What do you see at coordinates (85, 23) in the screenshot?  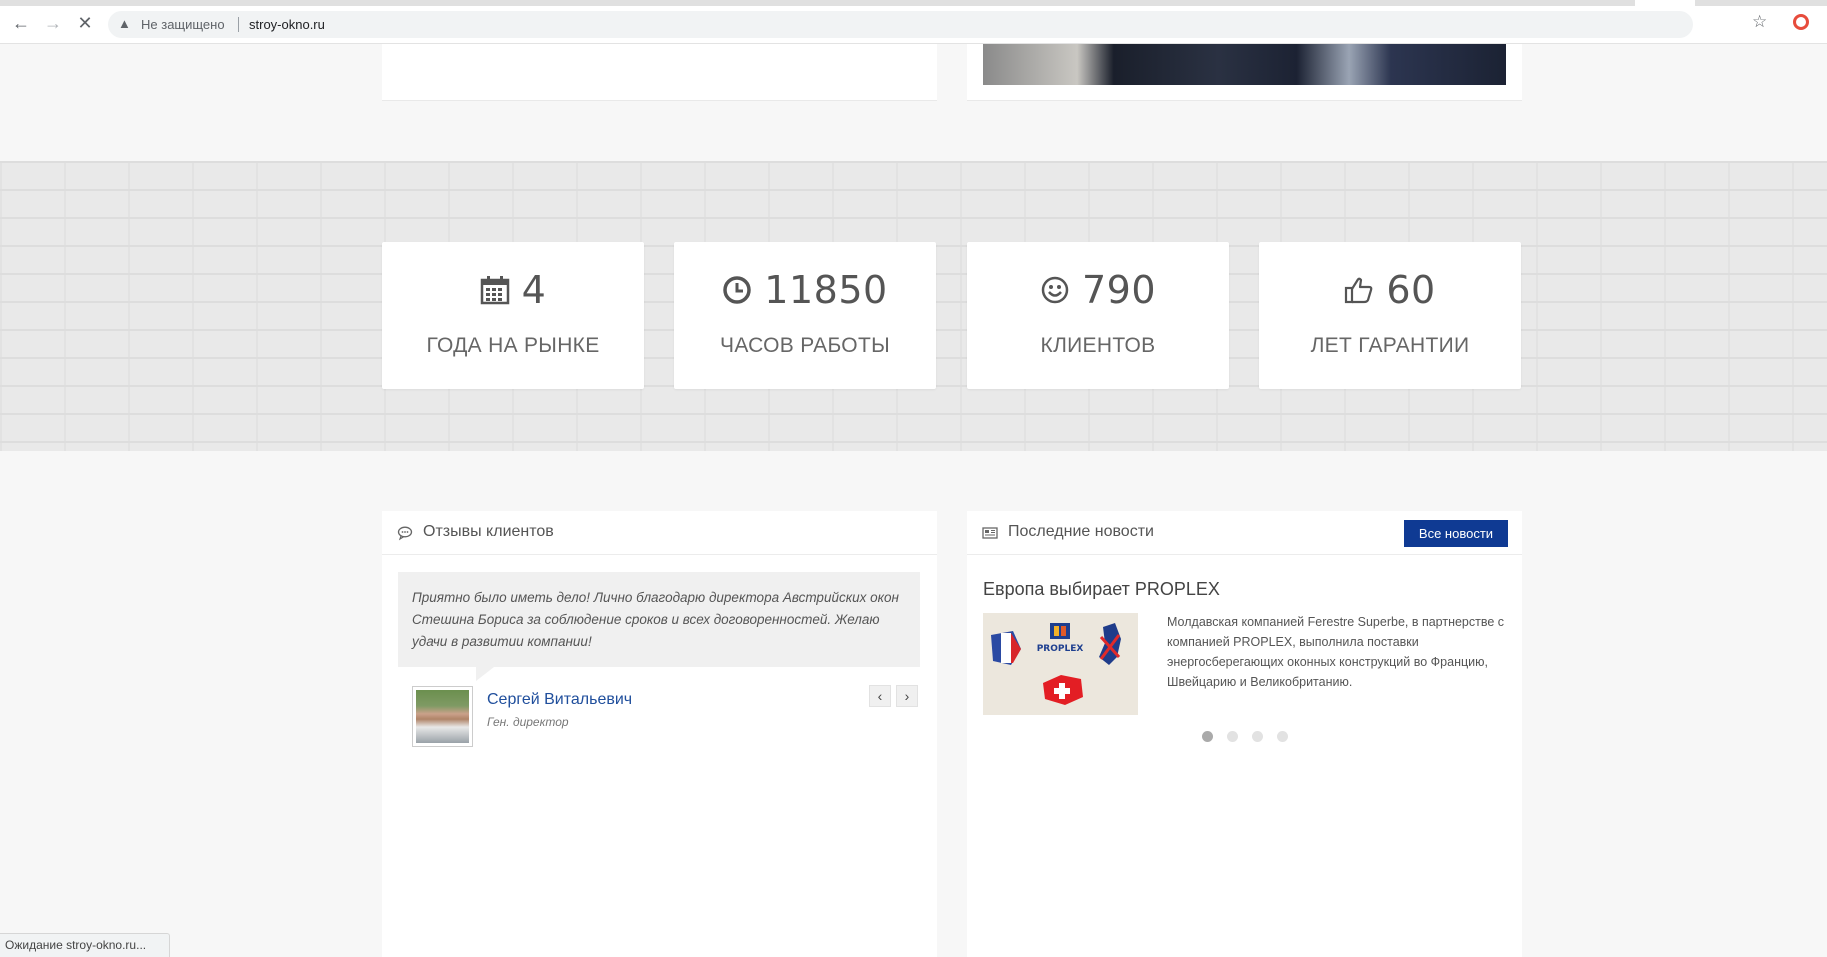 I see `stop-loading-icon: ✕` at bounding box center [85, 23].